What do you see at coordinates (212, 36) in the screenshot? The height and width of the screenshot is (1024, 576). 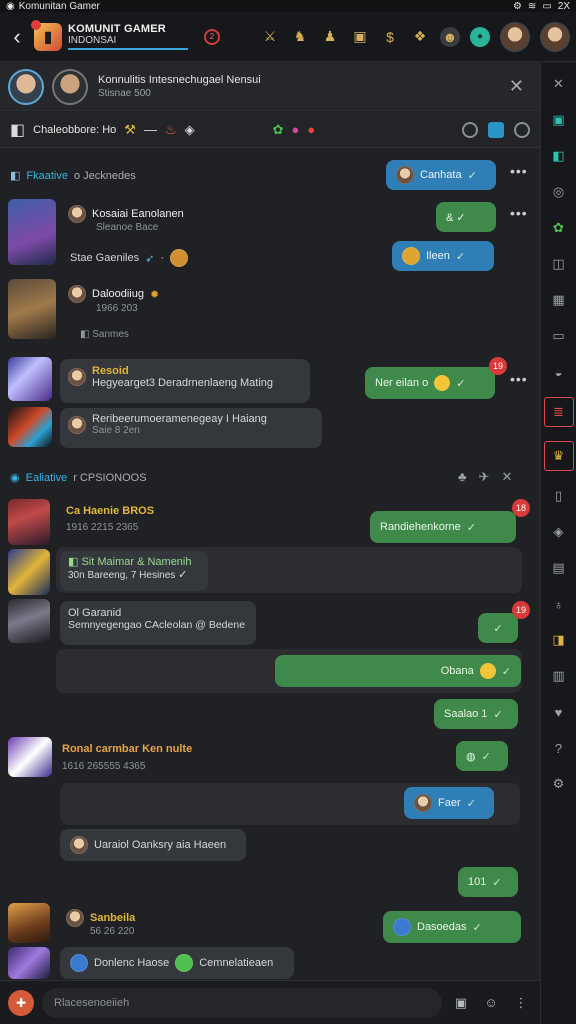 I see `notification-badge: 2` at bounding box center [212, 36].